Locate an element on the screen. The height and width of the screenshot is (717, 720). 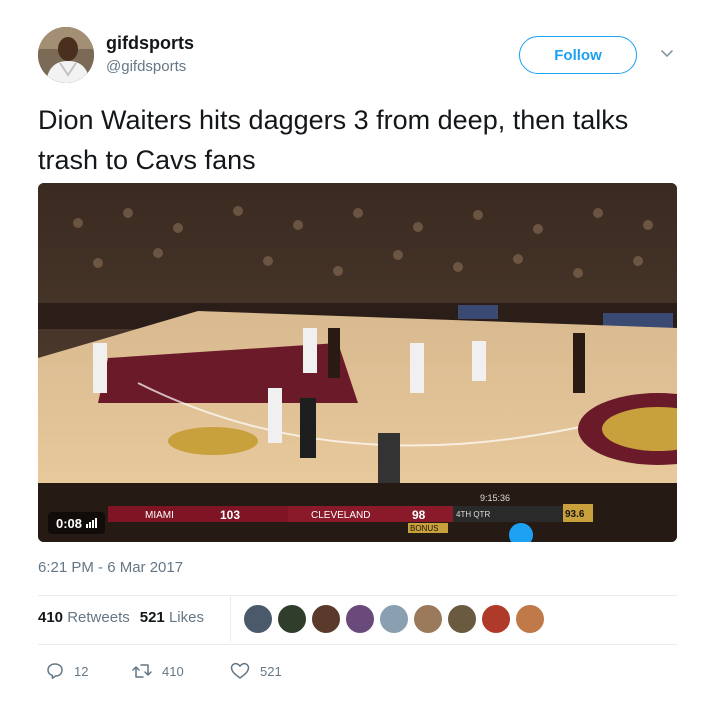
reply-button: 12 is located at coordinates (89, 671).